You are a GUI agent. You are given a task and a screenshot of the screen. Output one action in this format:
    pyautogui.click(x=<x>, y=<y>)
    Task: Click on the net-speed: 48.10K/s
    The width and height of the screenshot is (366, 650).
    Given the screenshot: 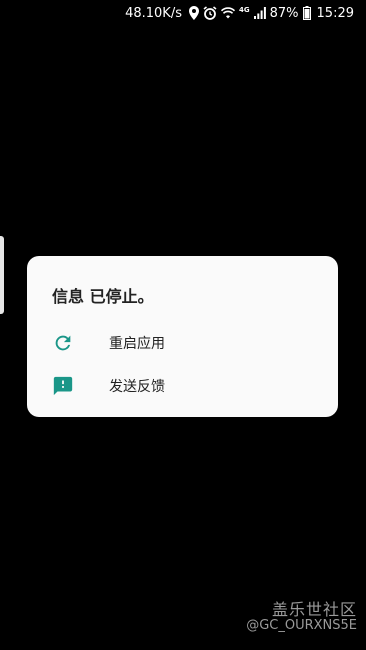 What is the action you would take?
    pyautogui.click(x=153, y=13)
    